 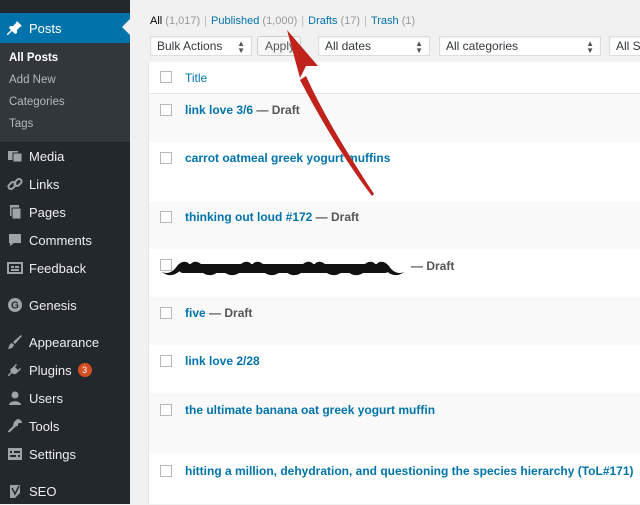 I want to click on mustache-redaction-icon, so click(x=283, y=268).